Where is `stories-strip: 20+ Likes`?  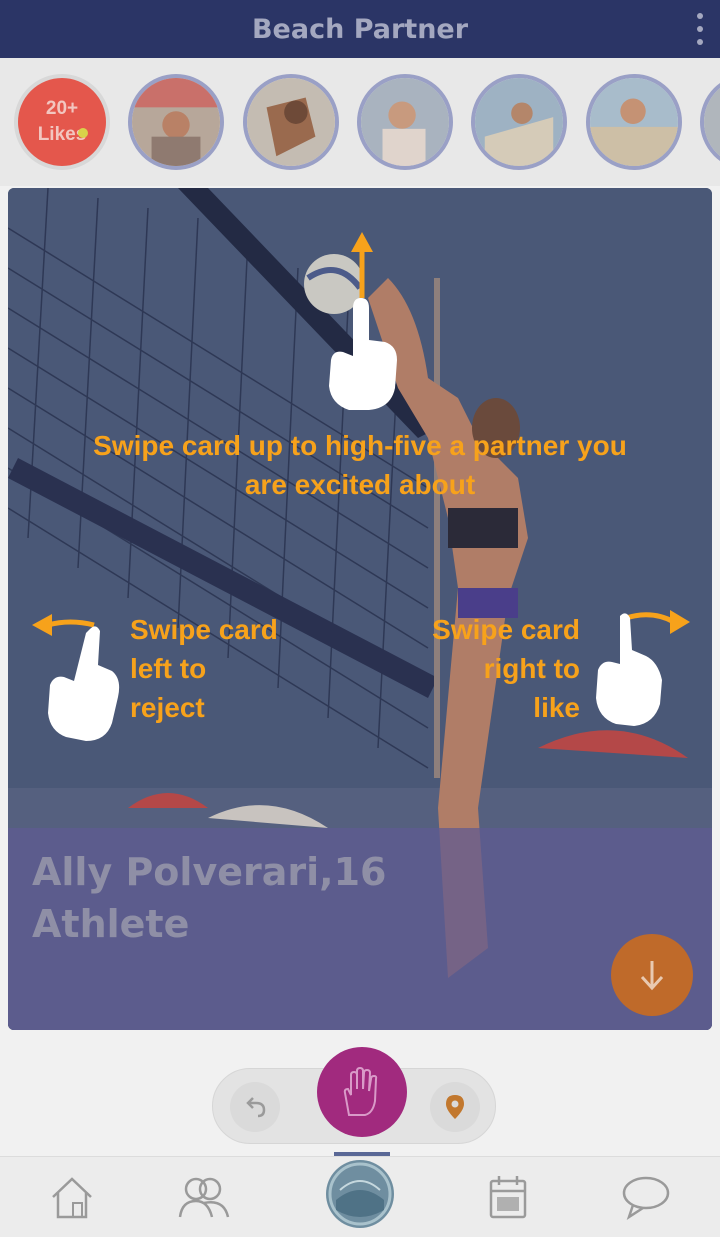
stories-strip: 20+ Likes is located at coordinates (360, 122).